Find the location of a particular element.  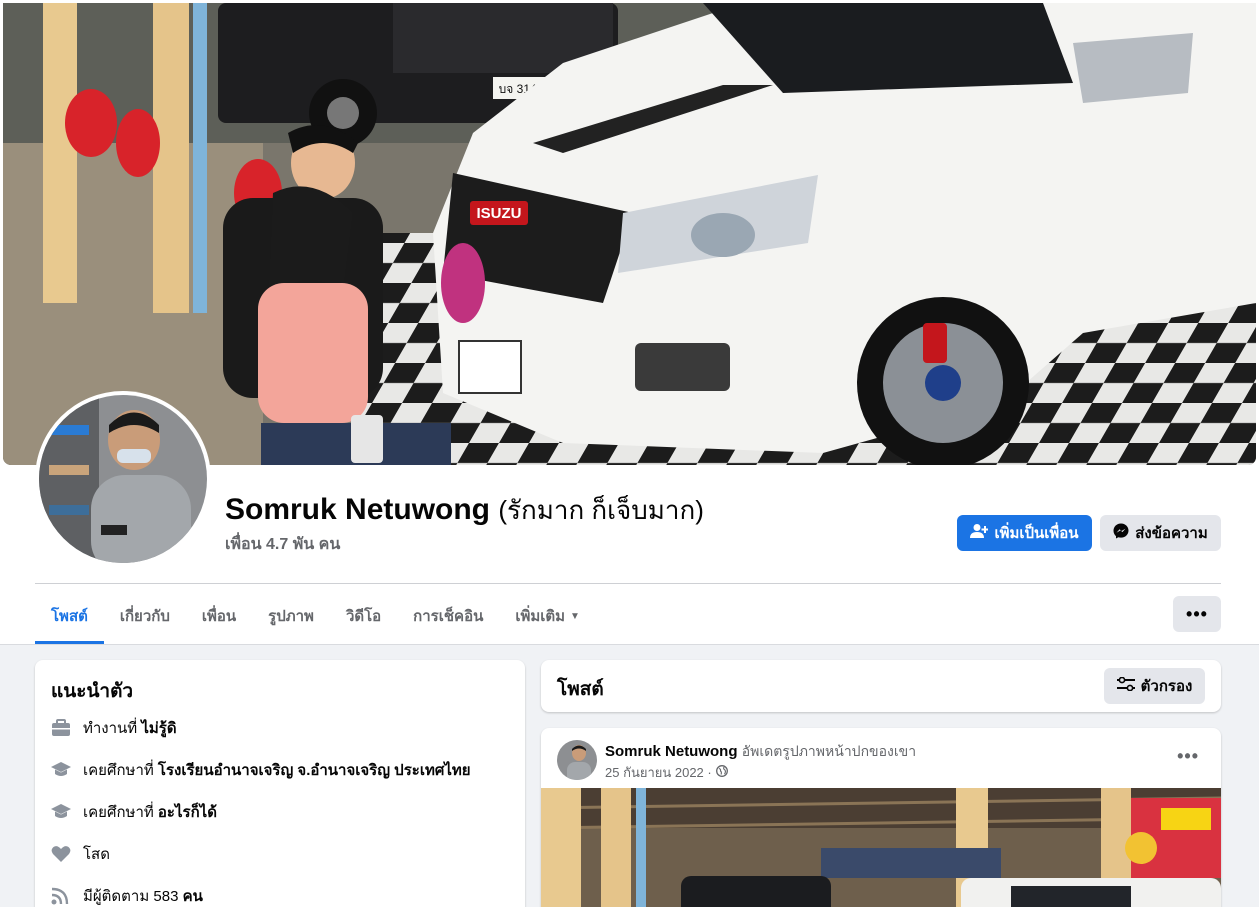

messenger-icon is located at coordinates (1121, 533).